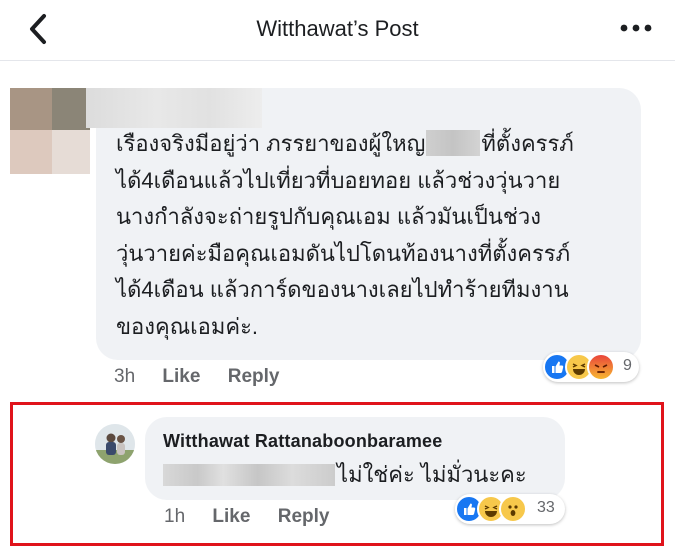 This screenshot has width=675, height=551. Describe the element at coordinates (546, 507) in the screenshot. I see `reaction-count: 33` at that location.